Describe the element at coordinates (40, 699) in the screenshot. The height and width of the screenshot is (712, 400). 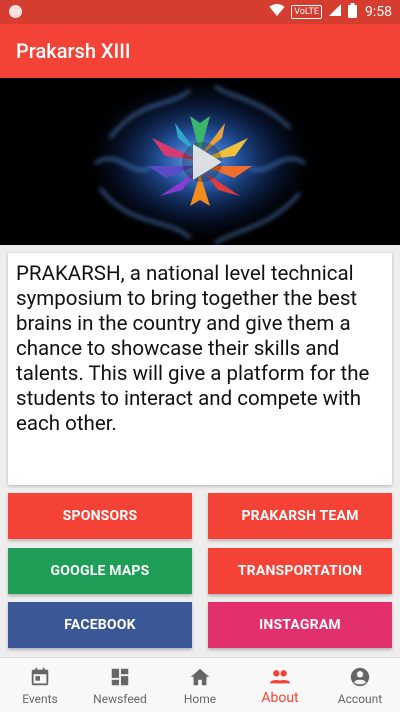
I see `nav-label-events: Events` at that location.